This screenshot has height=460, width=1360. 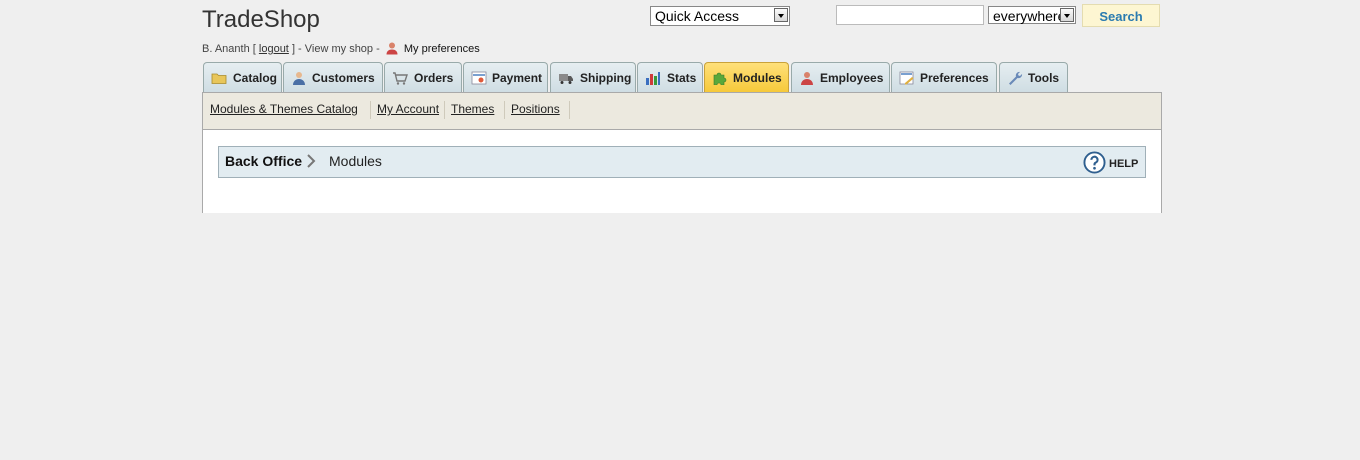 What do you see at coordinates (910, 15) in the screenshot?
I see `search-input` at bounding box center [910, 15].